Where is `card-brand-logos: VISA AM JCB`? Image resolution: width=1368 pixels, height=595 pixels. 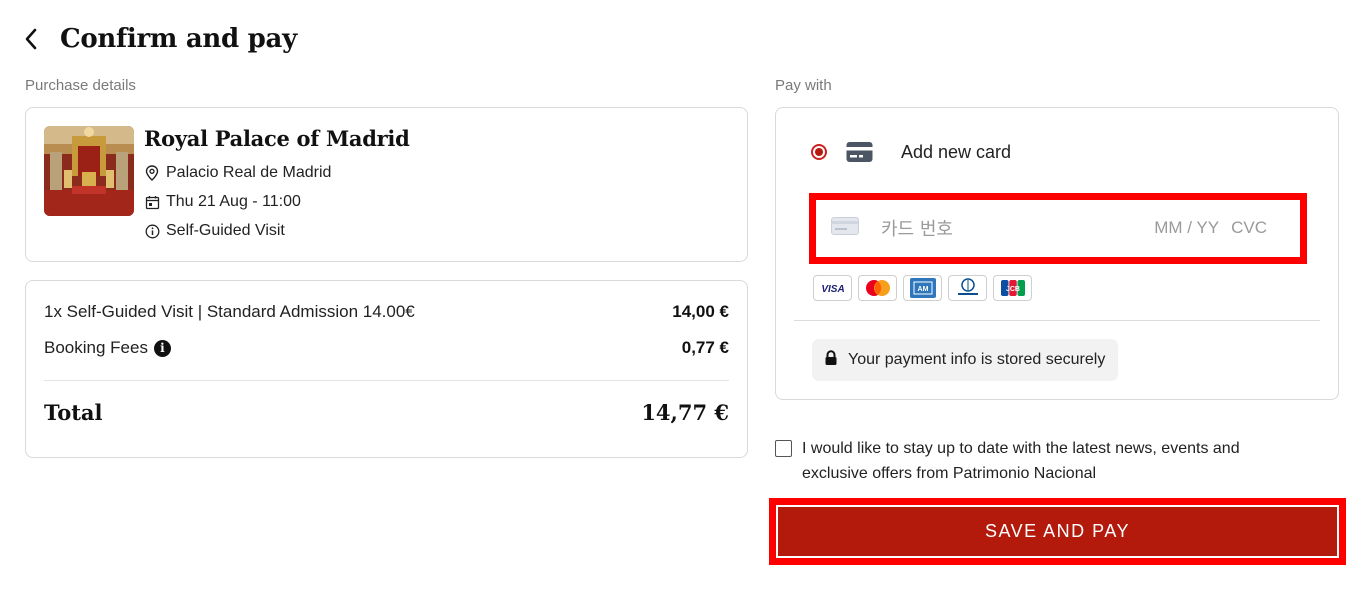
card-brand-logos: VISA AM JCB is located at coordinates (922, 288).